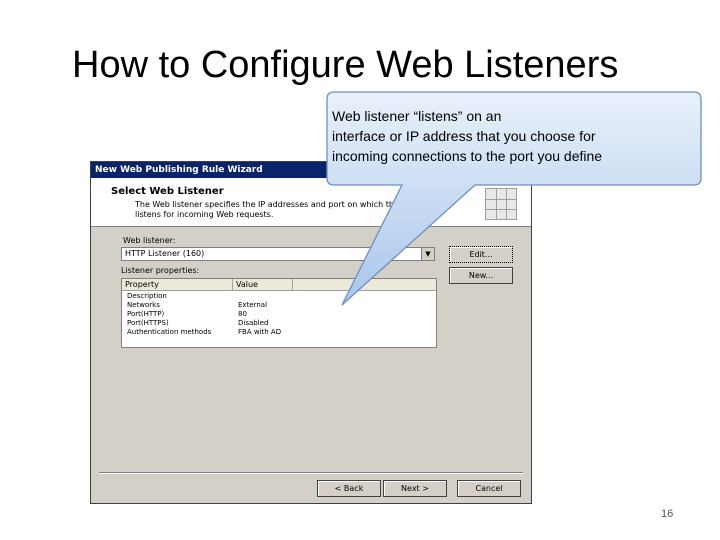 This screenshot has width=720, height=540. I want to click on page-number: 16, so click(667, 514).